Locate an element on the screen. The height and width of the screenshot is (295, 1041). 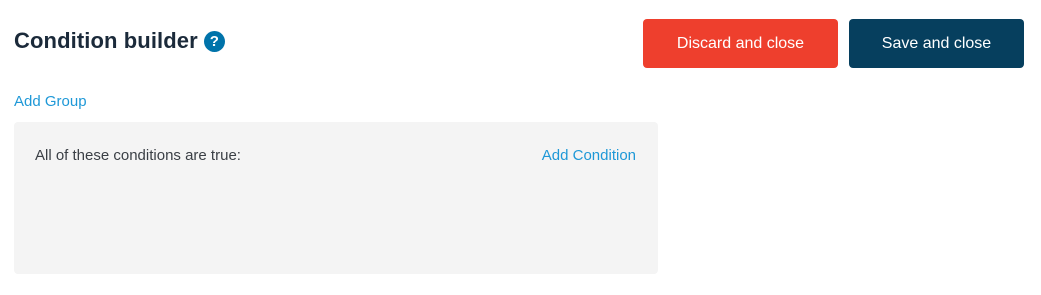
title-row: Condition builder ? is located at coordinates (119, 41).